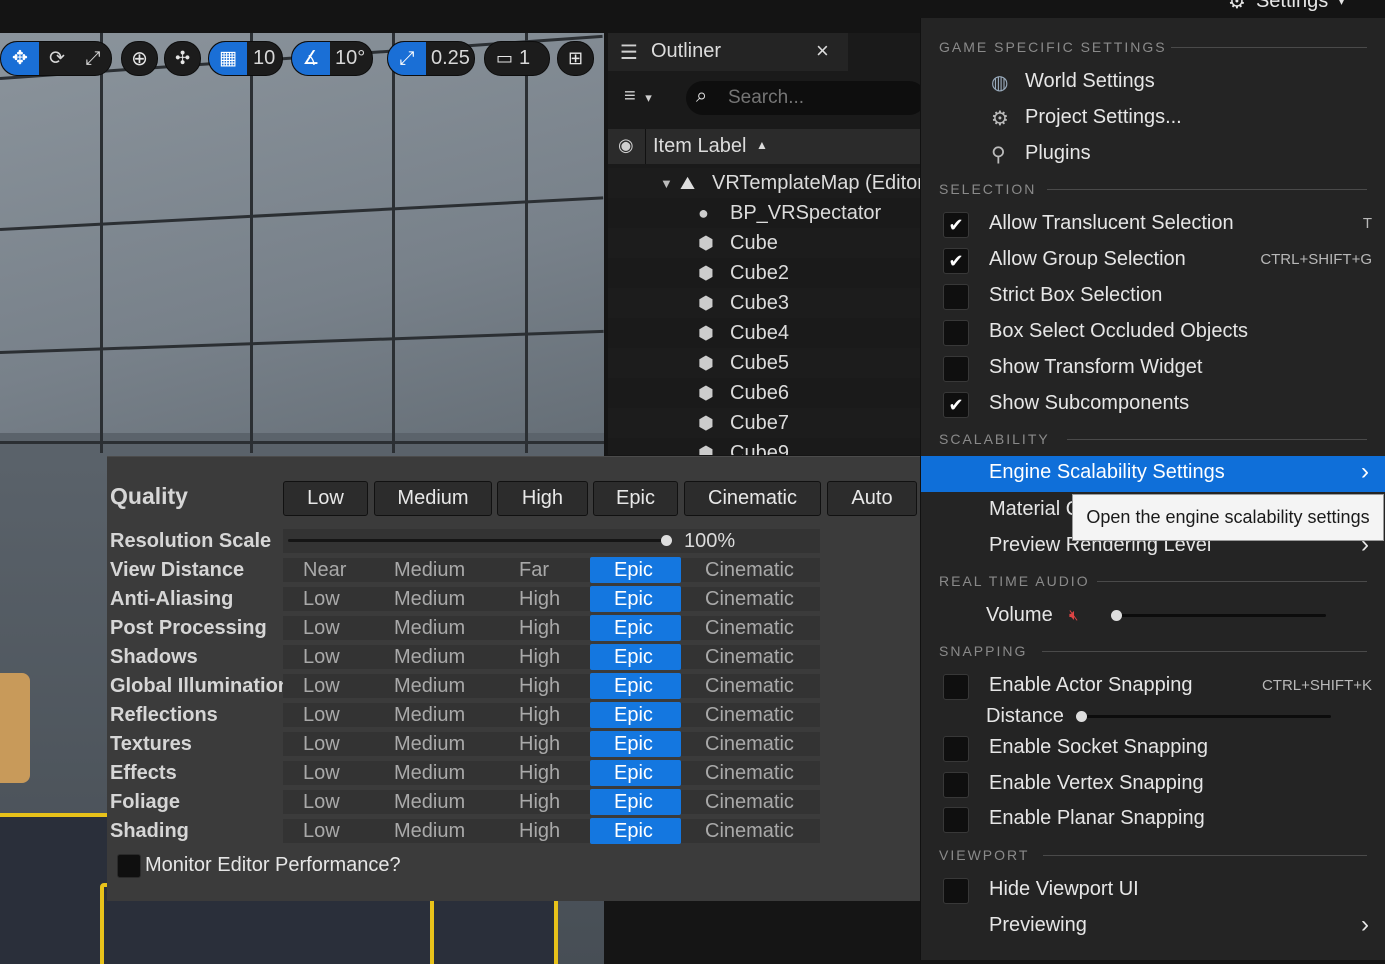  What do you see at coordinates (542, 498) in the screenshot?
I see `preset-high-button: High` at bounding box center [542, 498].